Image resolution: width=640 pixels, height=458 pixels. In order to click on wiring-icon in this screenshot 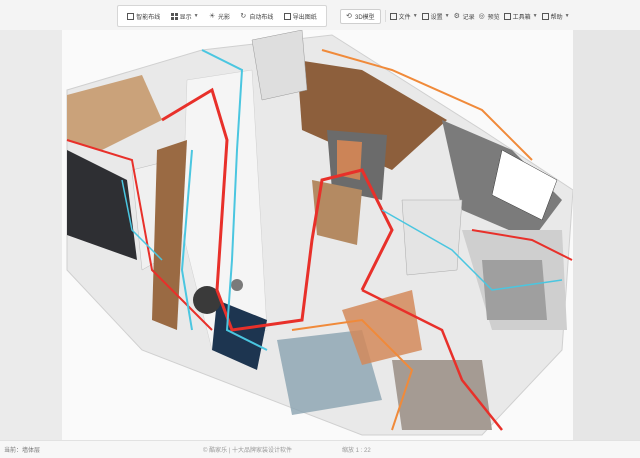, I will do `click(131, 16)`.